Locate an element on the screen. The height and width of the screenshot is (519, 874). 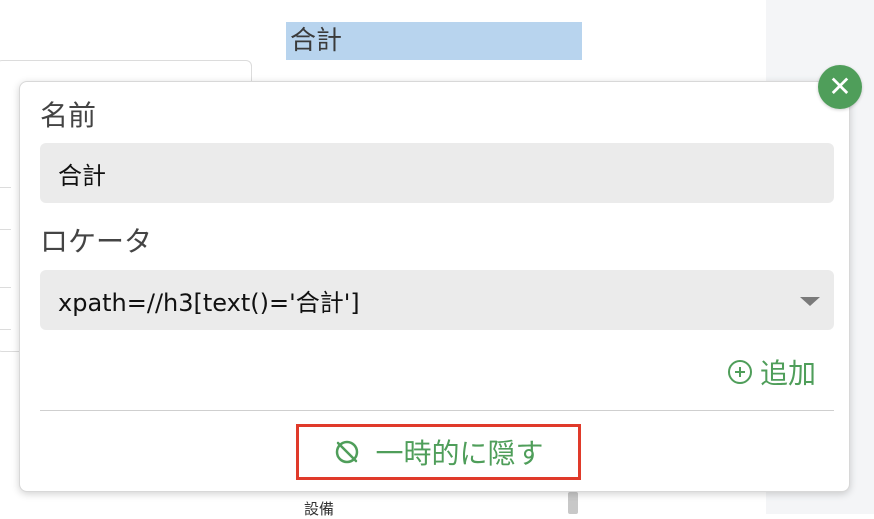
add-button: 追加 is located at coordinates (772, 372).